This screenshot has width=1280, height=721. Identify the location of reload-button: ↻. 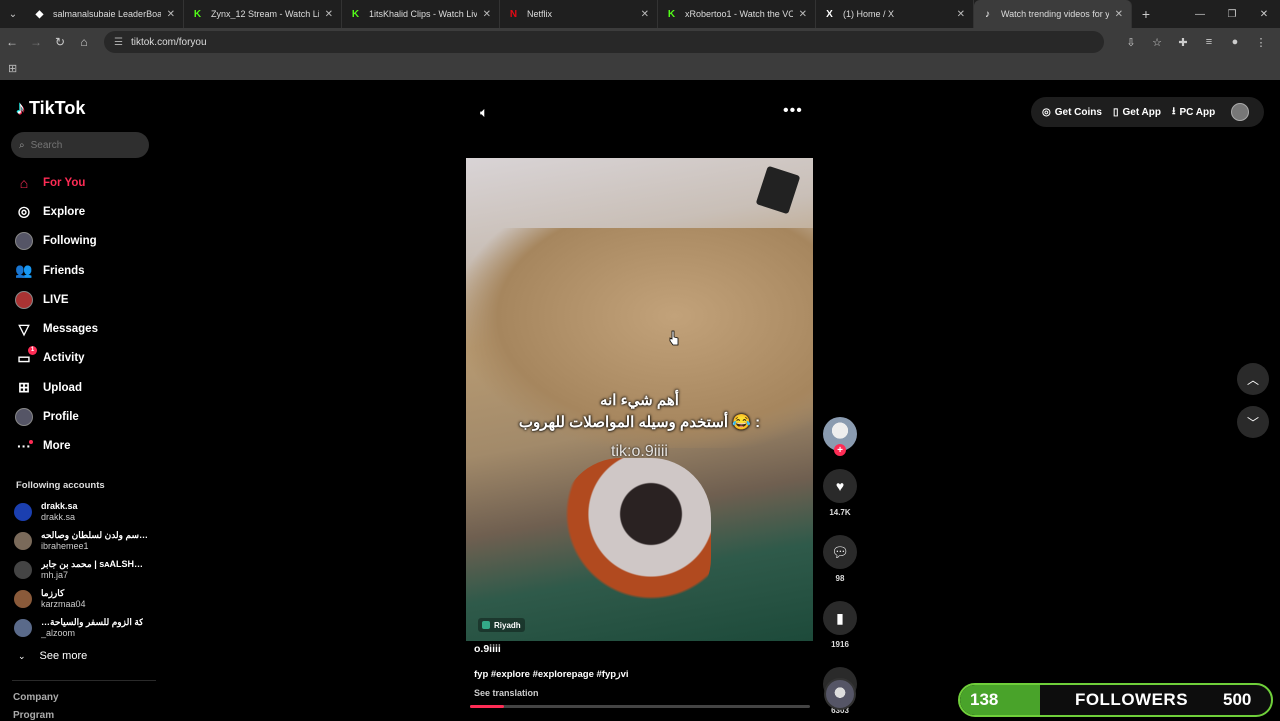
(60, 42).